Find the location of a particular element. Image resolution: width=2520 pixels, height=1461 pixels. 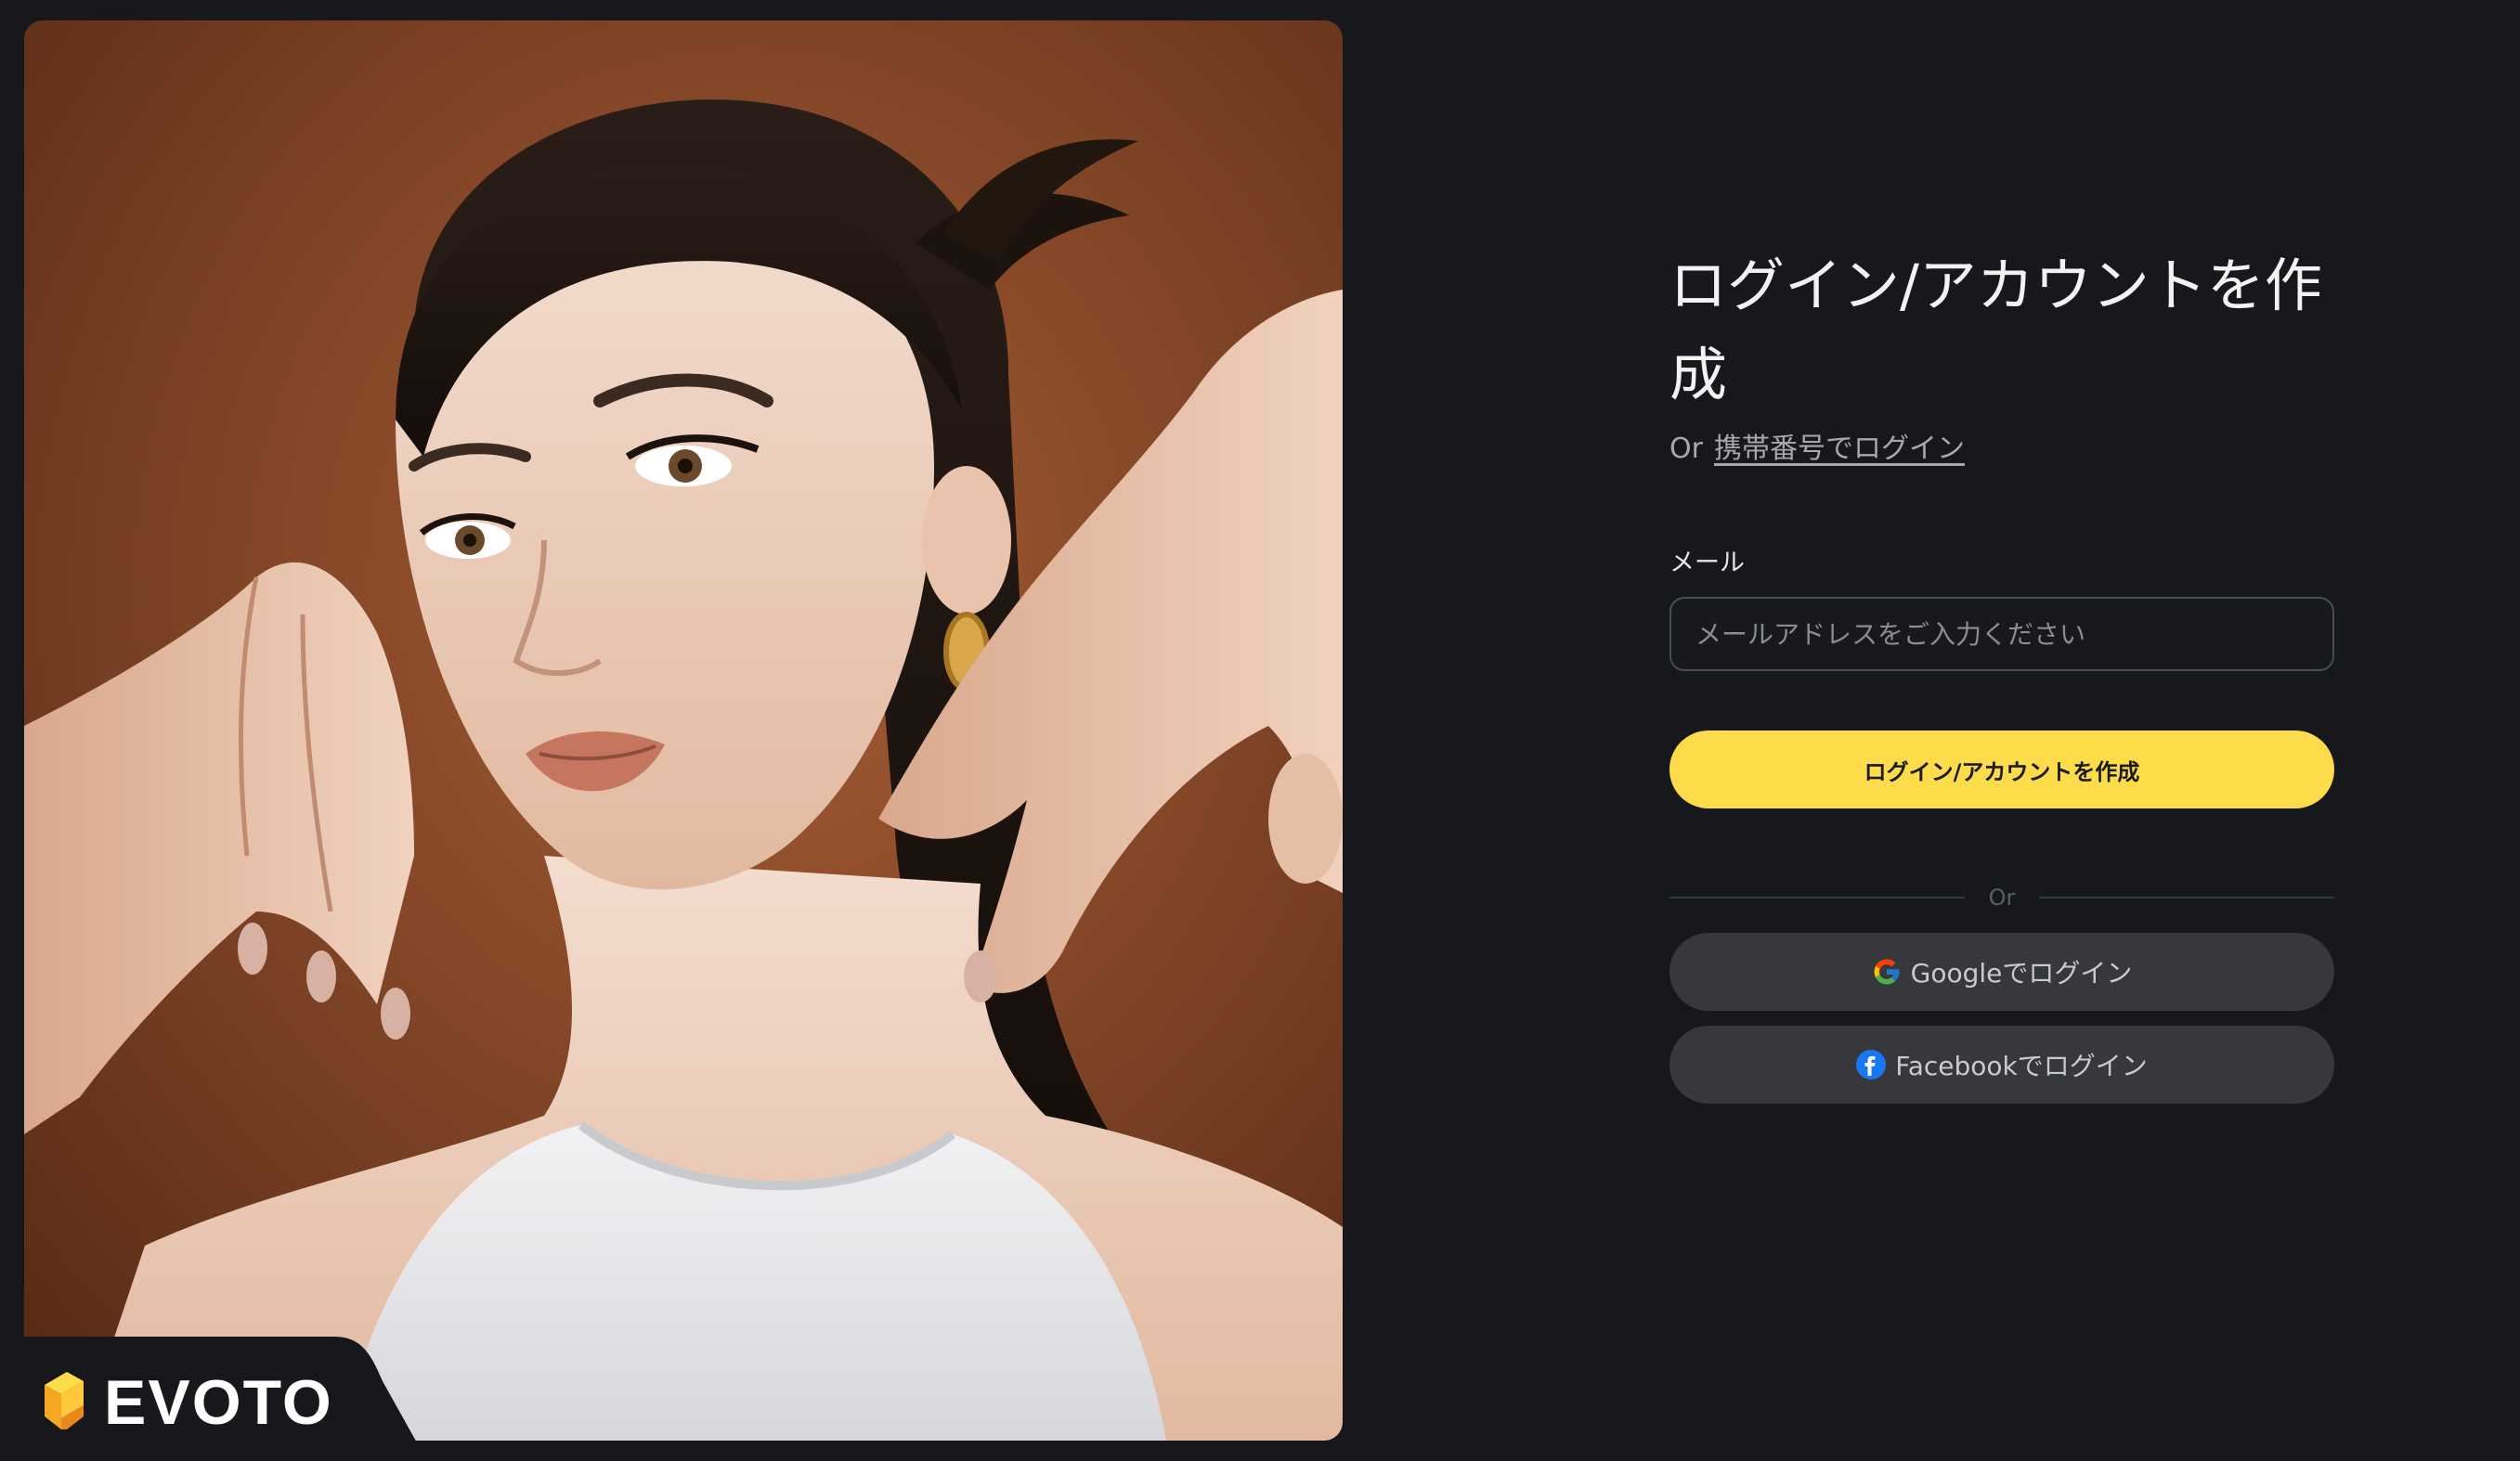

facebook-login-button: Facebookでログイン is located at coordinates (2001, 1065).